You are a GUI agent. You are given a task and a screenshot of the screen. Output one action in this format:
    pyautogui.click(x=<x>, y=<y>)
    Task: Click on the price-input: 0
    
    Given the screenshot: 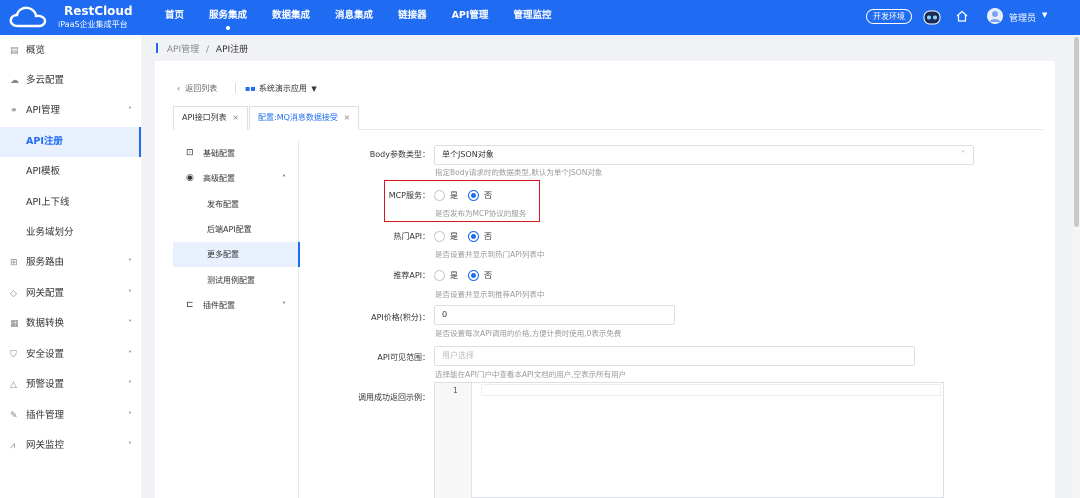 What is the action you would take?
    pyautogui.click(x=554, y=315)
    